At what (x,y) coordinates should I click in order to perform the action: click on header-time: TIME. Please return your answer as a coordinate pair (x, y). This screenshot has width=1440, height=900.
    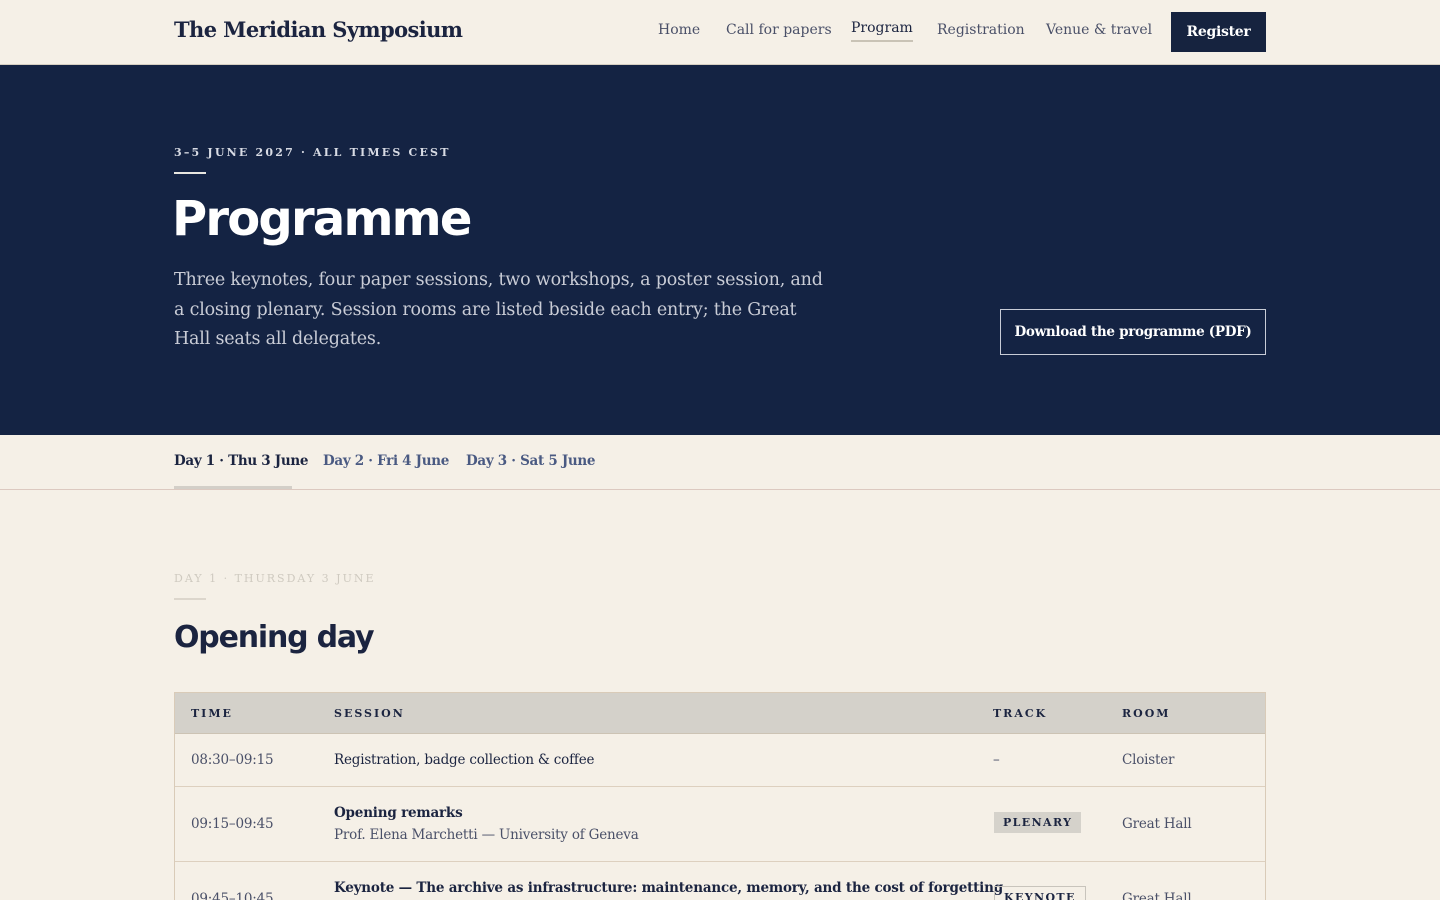
    Looking at the image, I should click on (212, 713).